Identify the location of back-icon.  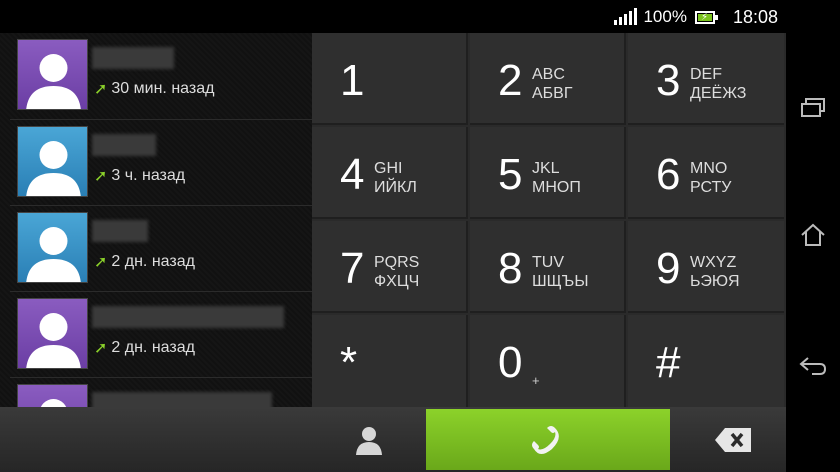
(813, 366).